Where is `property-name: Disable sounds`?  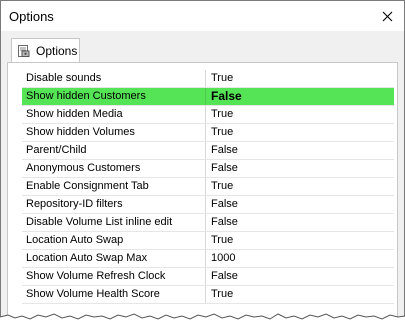 property-name: Disable sounds is located at coordinates (64, 78).